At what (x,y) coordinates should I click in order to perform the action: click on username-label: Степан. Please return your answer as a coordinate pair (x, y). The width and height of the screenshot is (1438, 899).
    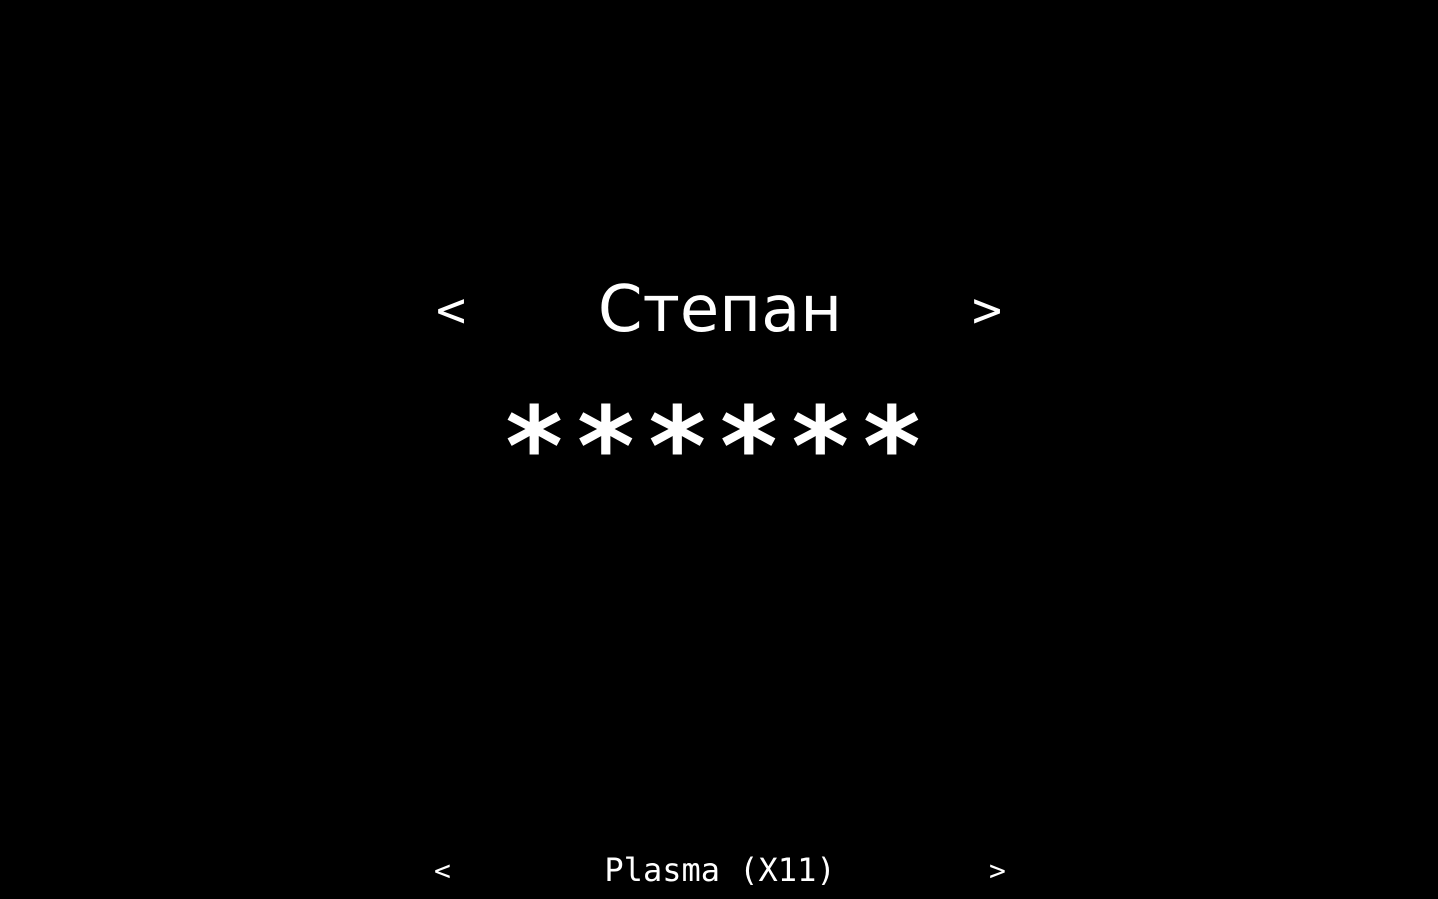
    Looking at the image, I should click on (720, 310).